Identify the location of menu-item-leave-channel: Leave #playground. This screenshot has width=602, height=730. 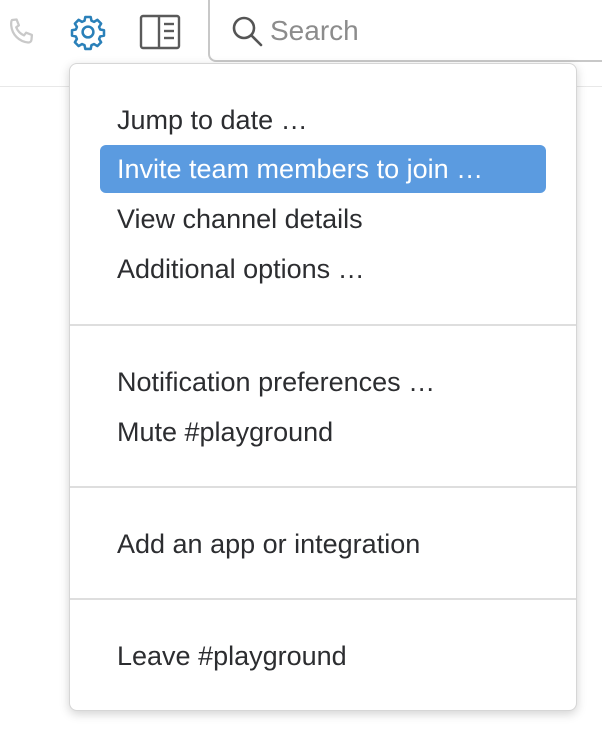
(323, 656).